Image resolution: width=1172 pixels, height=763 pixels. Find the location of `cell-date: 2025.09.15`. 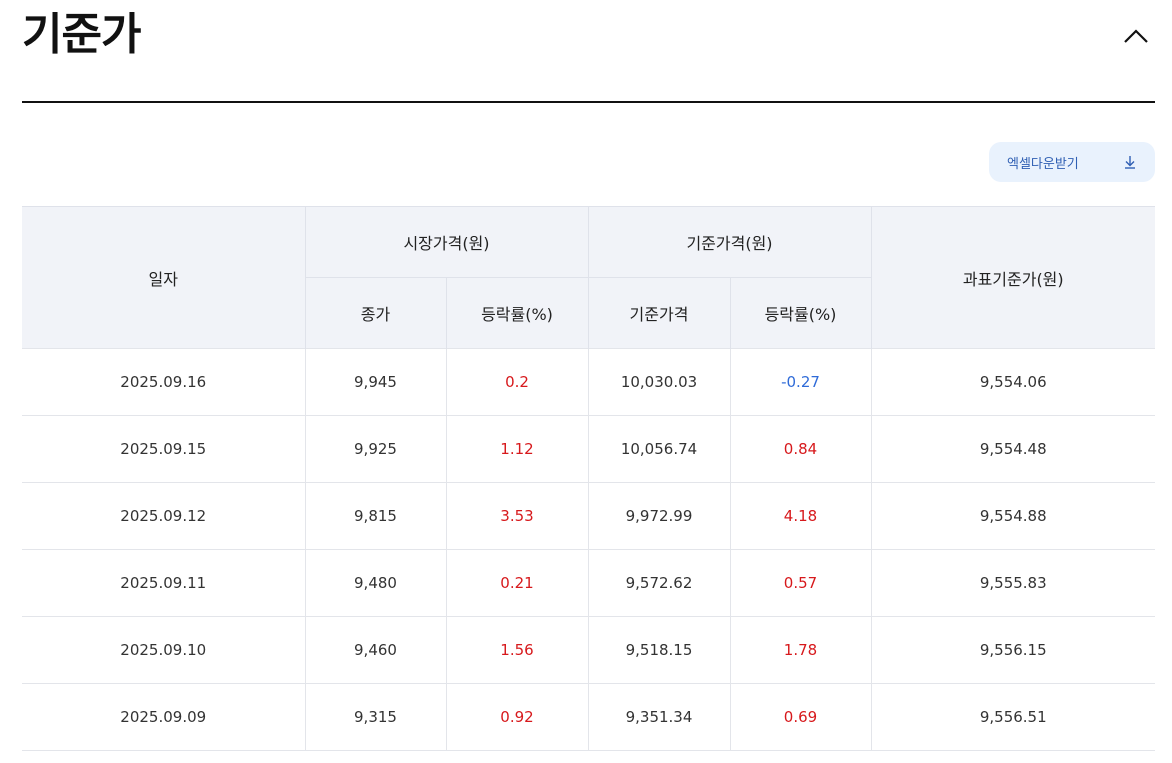

cell-date: 2025.09.15 is located at coordinates (163, 449).